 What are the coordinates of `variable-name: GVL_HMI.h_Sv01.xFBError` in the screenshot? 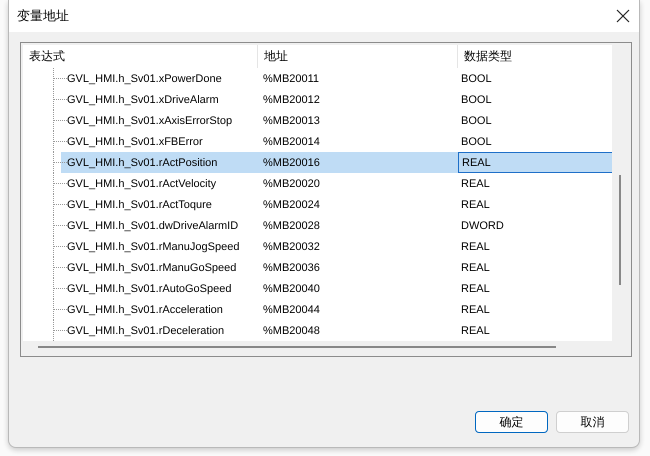 It's located at (159, 141).